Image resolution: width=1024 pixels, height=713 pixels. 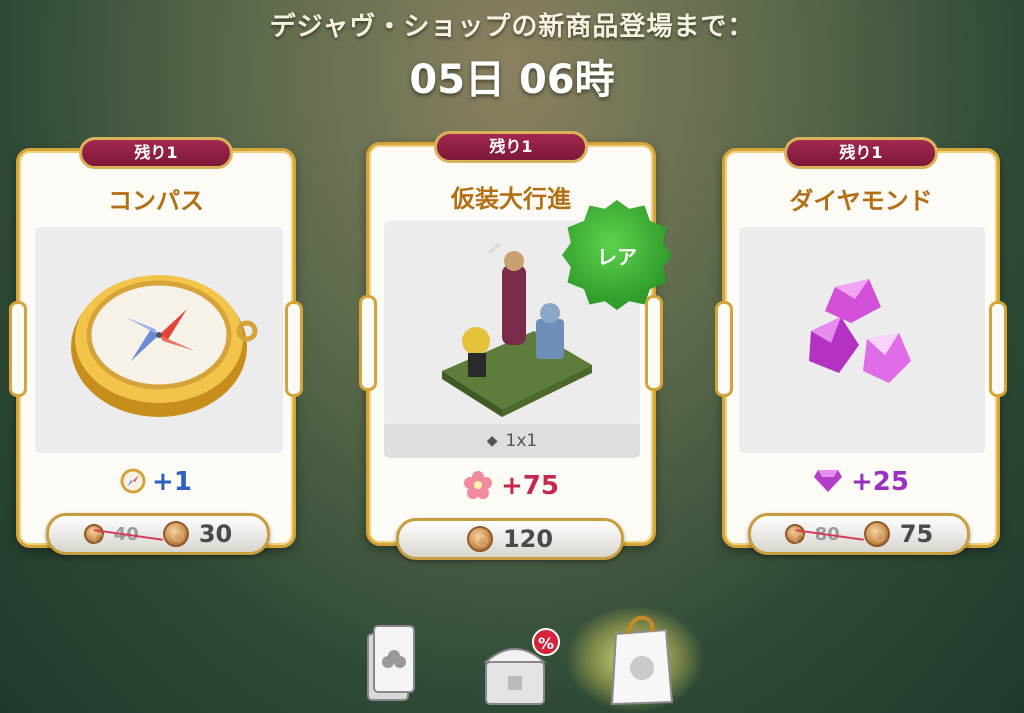 I want to click on reward-amount: +1, so click(x=156, y=482).